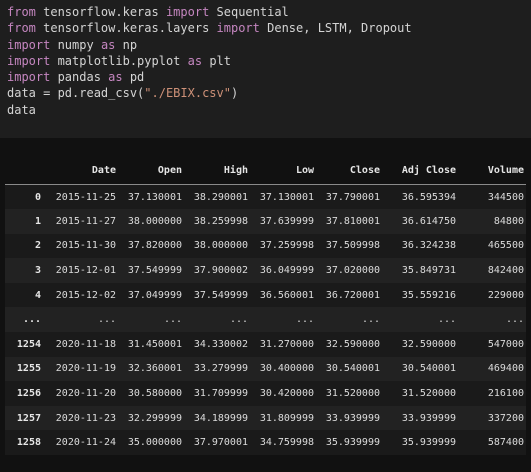 This screenshot has height=472, width=531. What do you see at coordinates (154, 443) in the screenshot?
I see `table-cell: 35.000000` at bounding box center [154, 443].